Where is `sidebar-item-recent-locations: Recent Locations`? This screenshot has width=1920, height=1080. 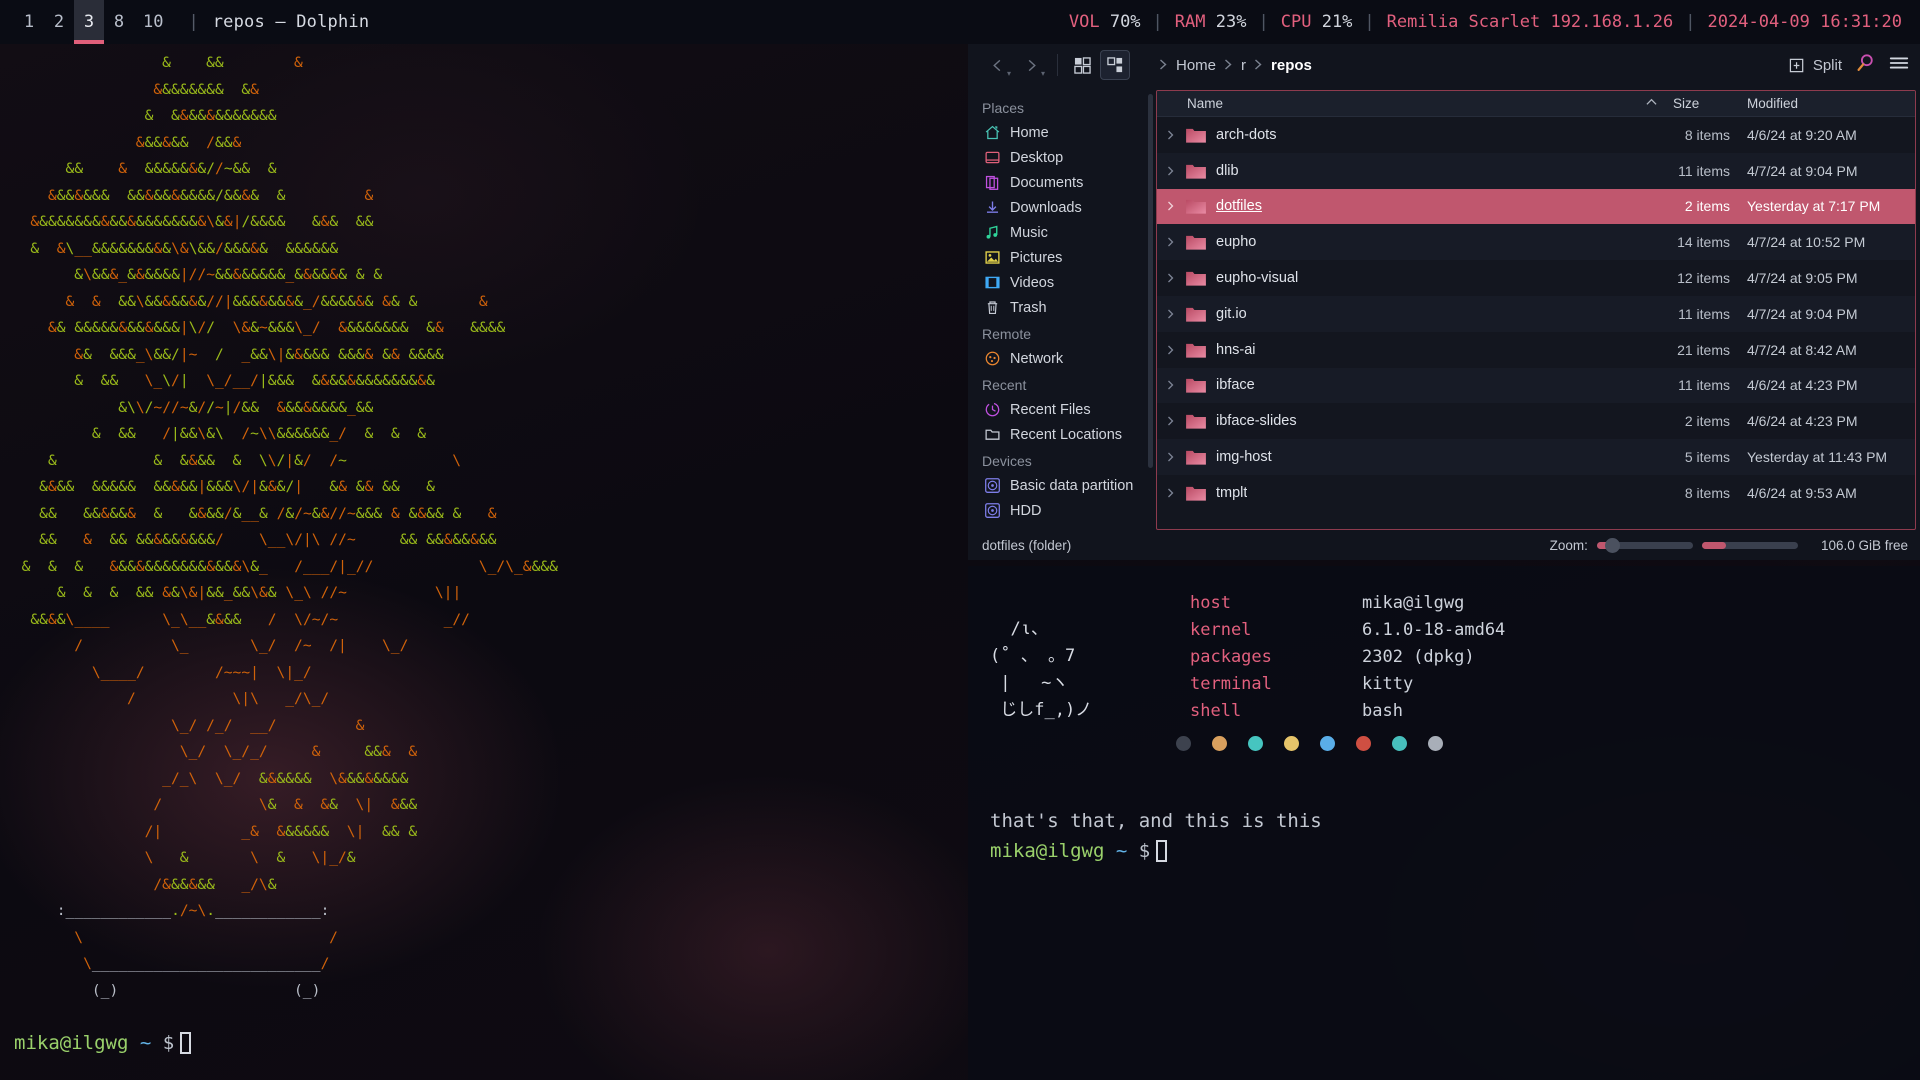 sidebar-item-recent-locations: Recent Locations is located at coordinates (1062, 434).